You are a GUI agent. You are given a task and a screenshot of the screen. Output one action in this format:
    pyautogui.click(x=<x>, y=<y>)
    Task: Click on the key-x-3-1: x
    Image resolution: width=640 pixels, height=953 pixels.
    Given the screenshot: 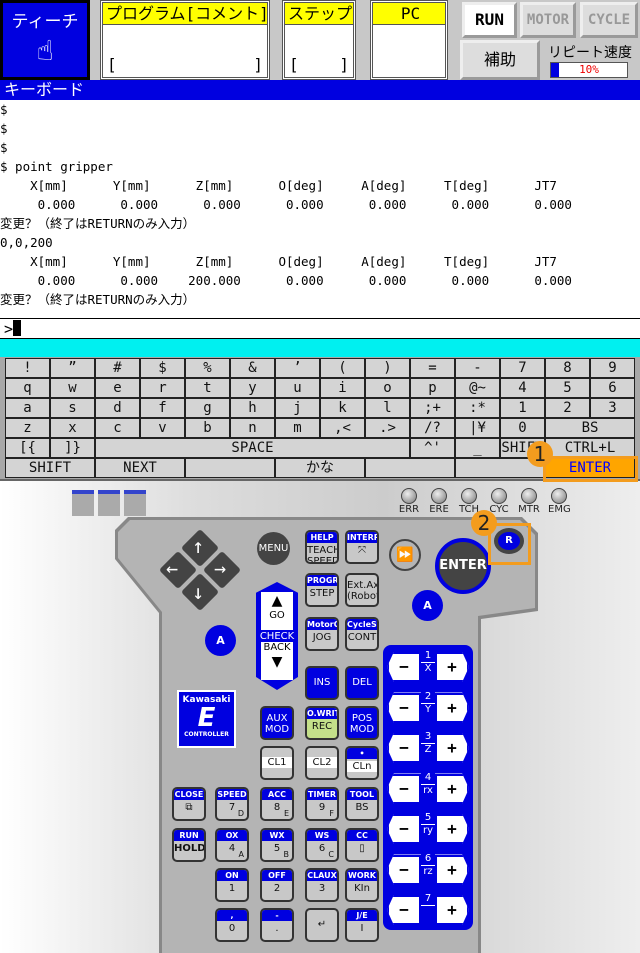 What is the action you would take?
    pyautogui.click(x=72, y=428)
    